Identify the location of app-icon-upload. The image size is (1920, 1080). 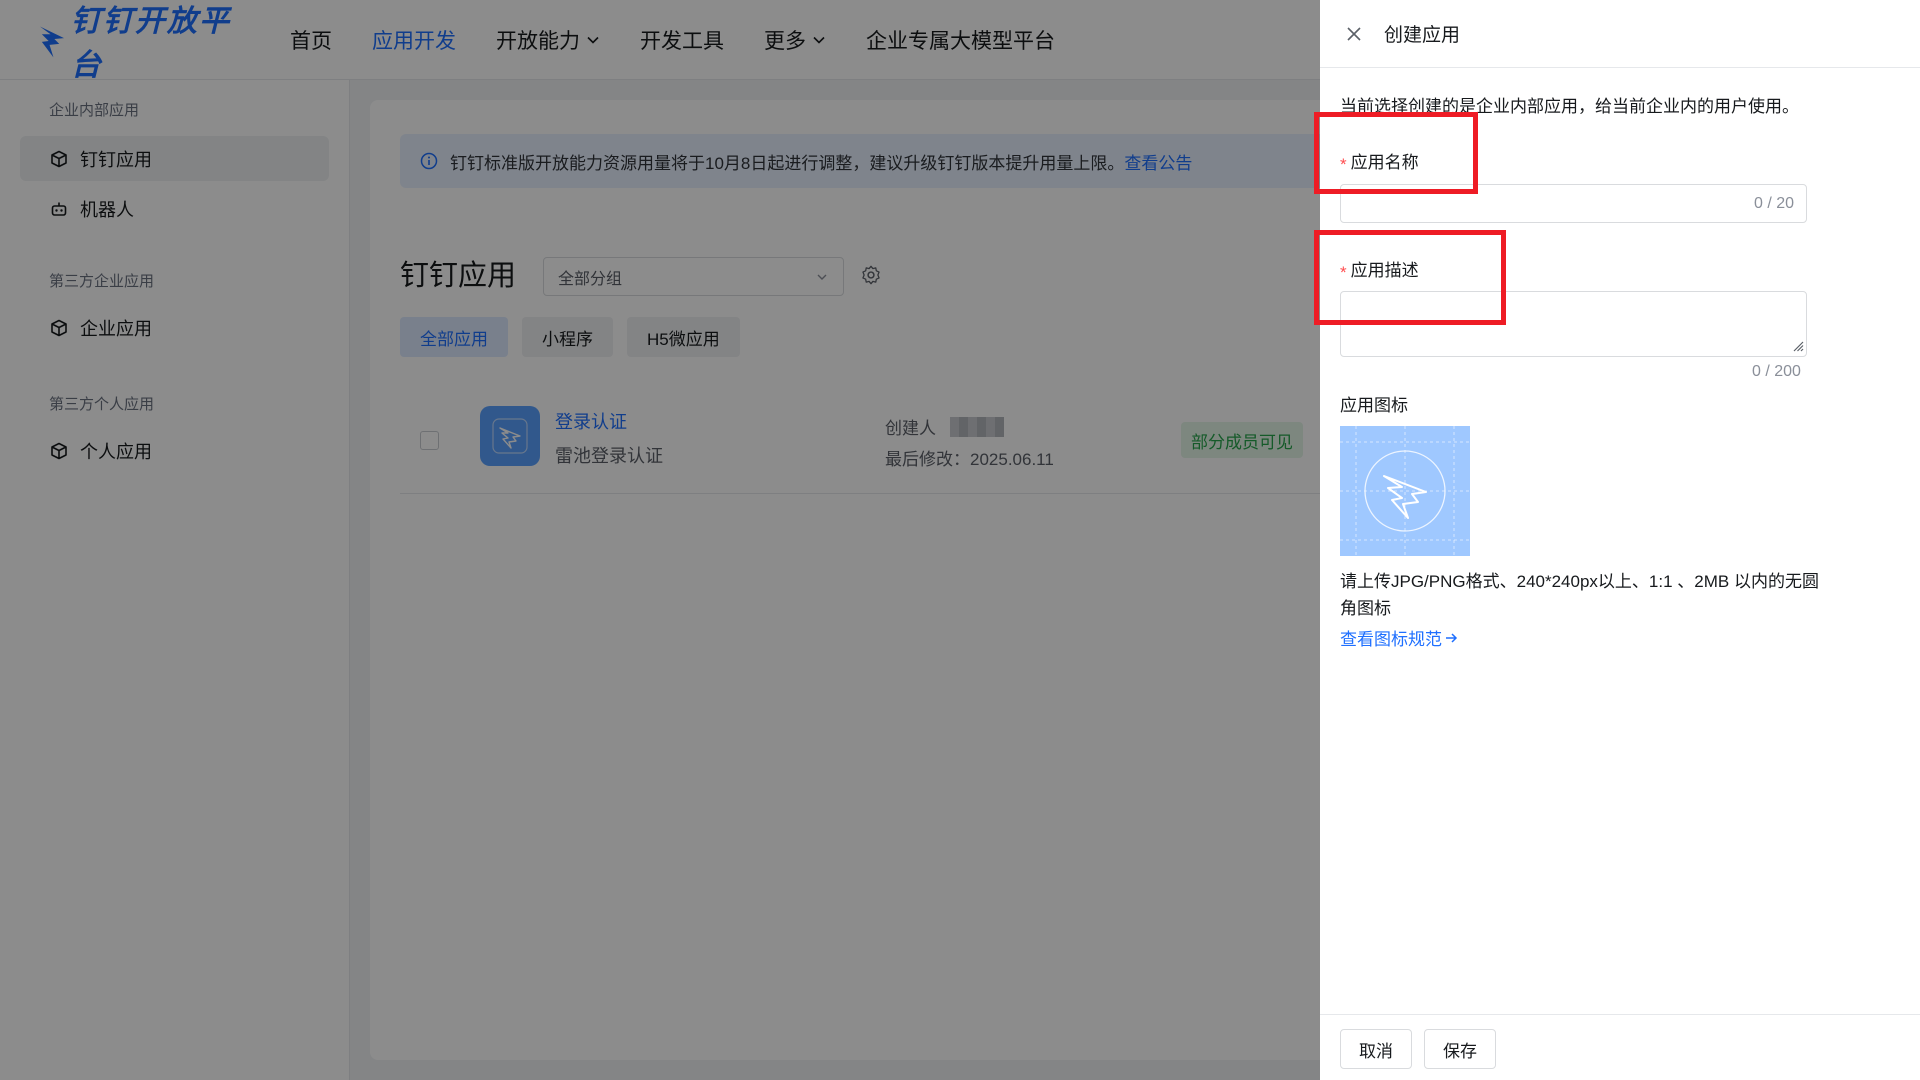
(1405, 491).